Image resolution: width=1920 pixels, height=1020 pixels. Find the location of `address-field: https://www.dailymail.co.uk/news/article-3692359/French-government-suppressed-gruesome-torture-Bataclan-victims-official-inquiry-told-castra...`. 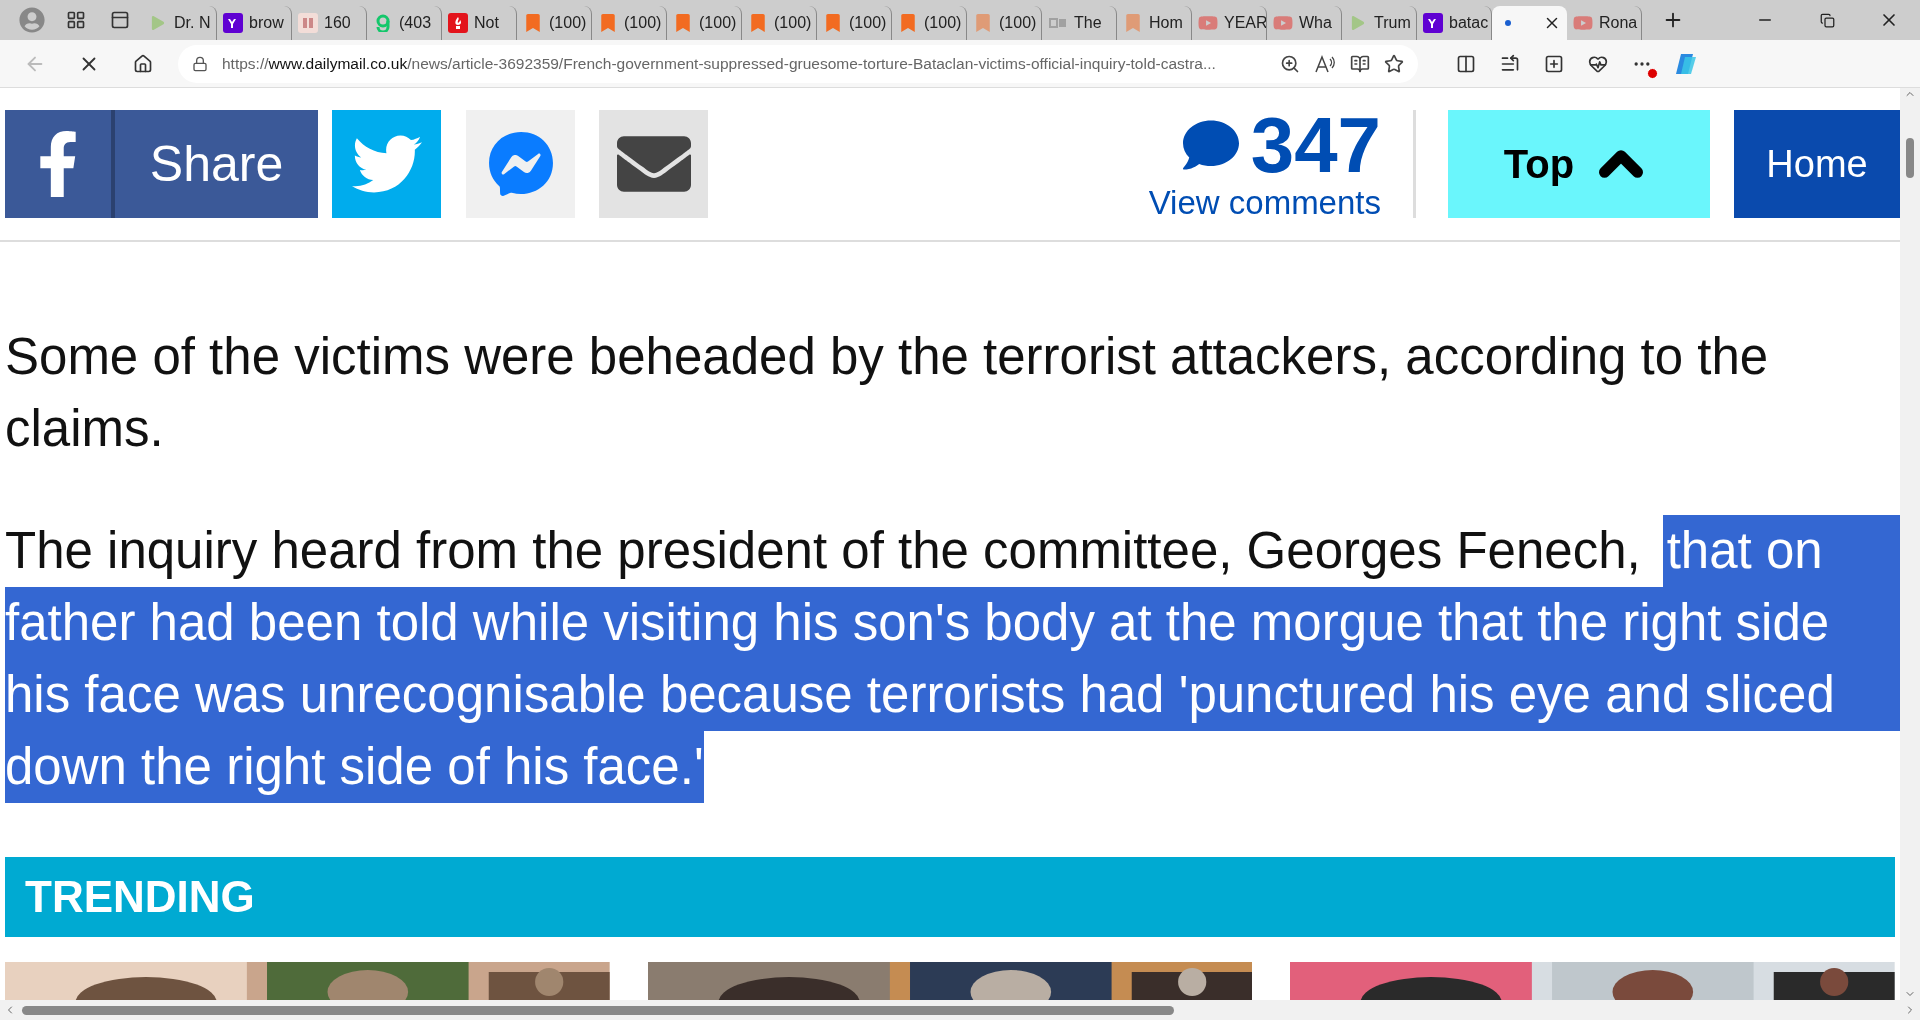

address-field: https://www.dailymail.co.uk/news/article-3692359/French-government-suppressed-gruesome-torture-Bataclan-victims-official-inquiry-told-castra... is located at coordinates (798, 63).